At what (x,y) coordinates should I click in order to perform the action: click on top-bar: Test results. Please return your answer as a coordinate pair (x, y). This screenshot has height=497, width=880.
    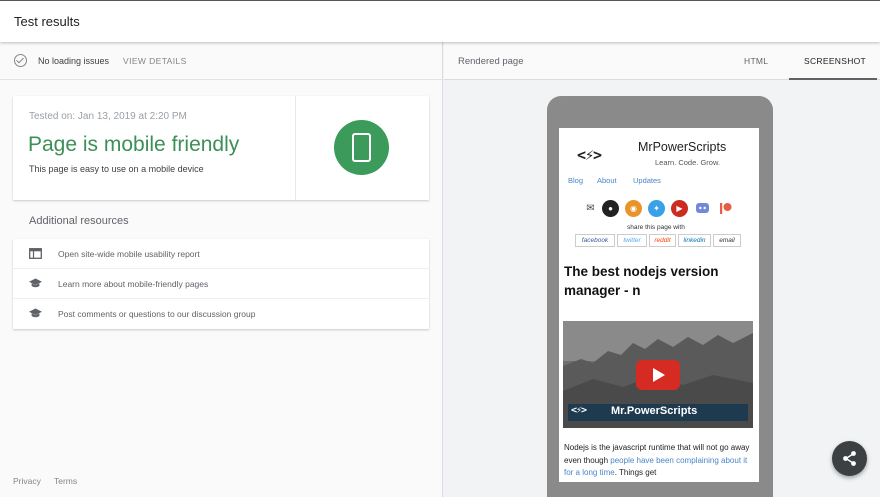
    Looking at the image, I should click on (440, 21).